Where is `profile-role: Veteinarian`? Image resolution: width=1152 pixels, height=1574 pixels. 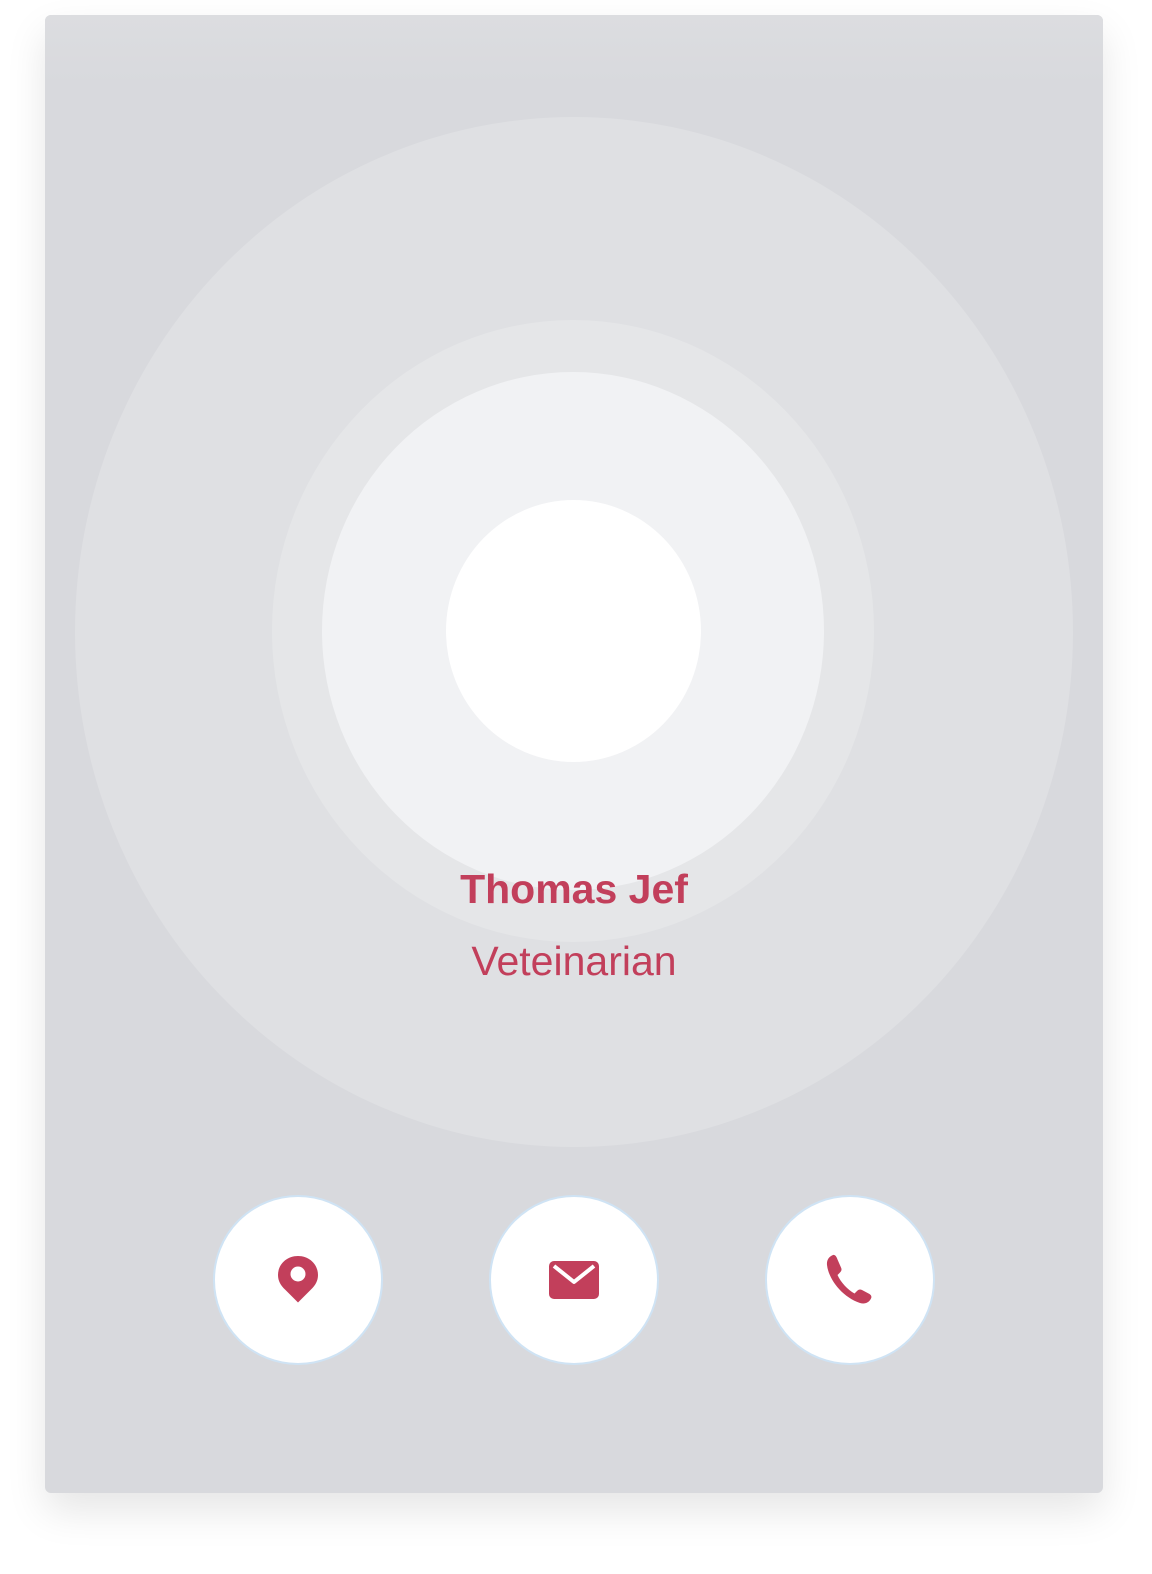 profile-role: Veteinarian is located at coordinates (574, 961).